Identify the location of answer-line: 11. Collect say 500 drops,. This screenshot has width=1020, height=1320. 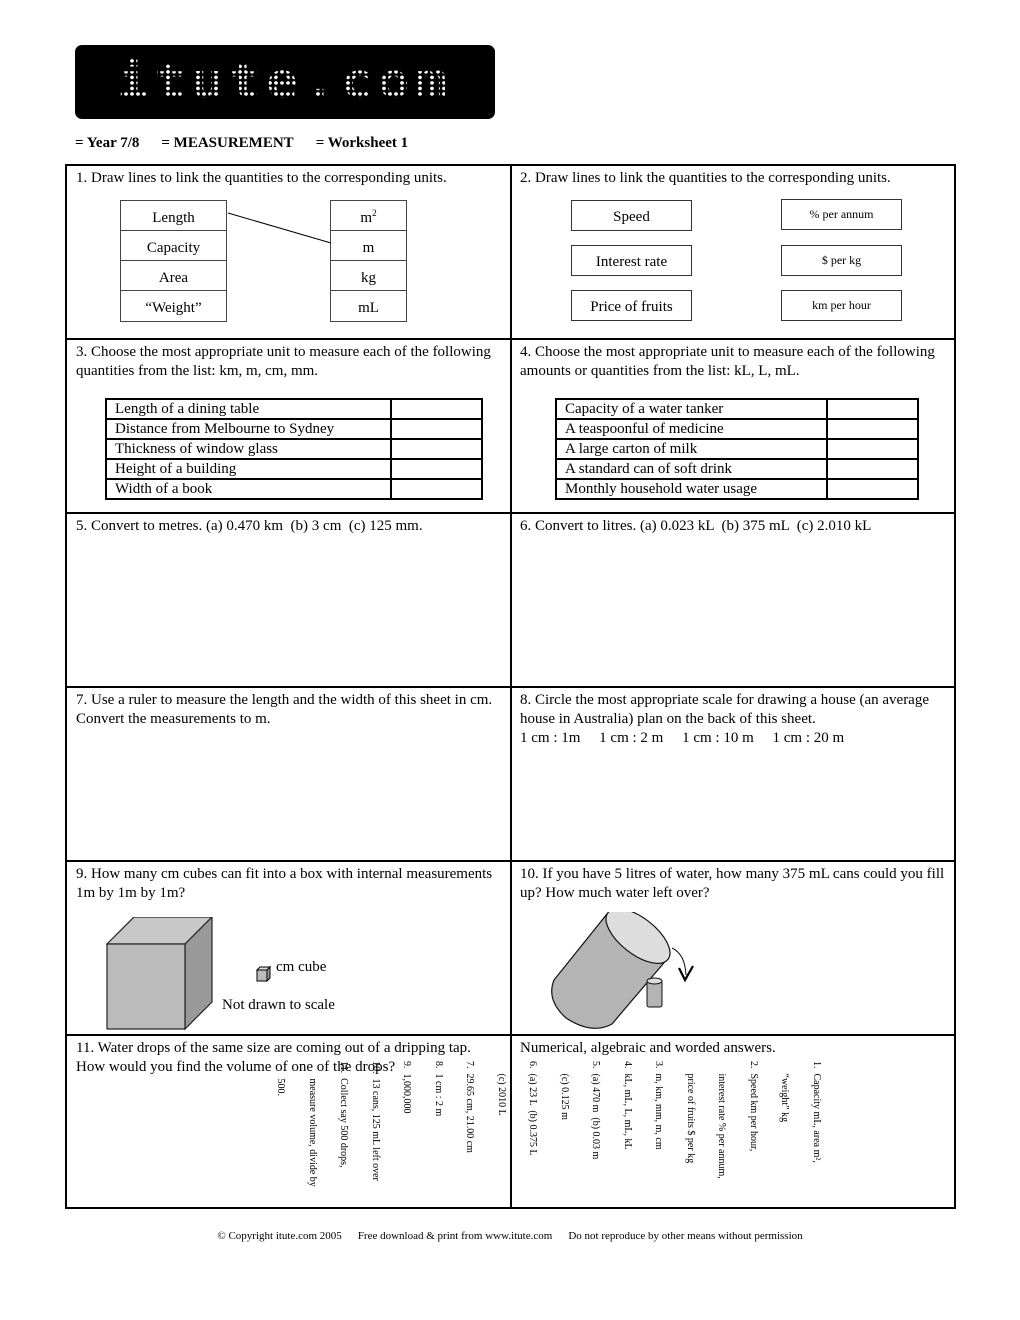
(344, 1114).